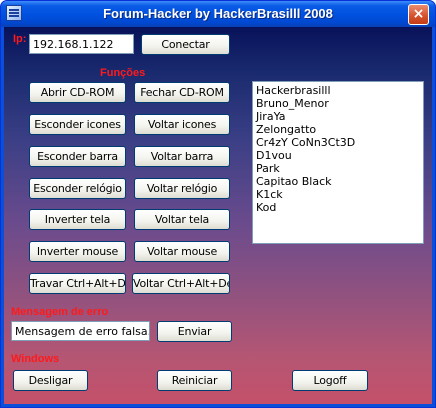 This screenshot has height=408, width=436. What do you see at coordinates (339, 194) in the screenshot?
I see `list-item: K1ck` at bounding box center [339, 194].